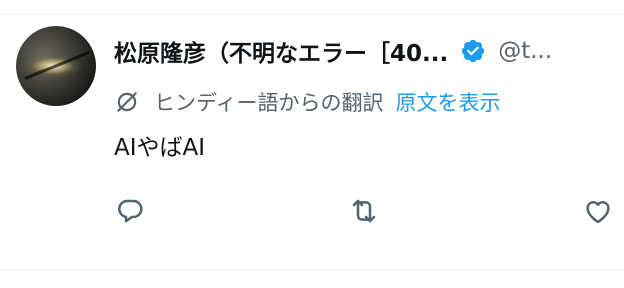 The width and height of the screenshot is (624, 288). What do you see at coordinates (269, 103) in the screenshot?
I see `translated-from-label: ヒンディー語からの翻訳` at bounding box center [269, 103].